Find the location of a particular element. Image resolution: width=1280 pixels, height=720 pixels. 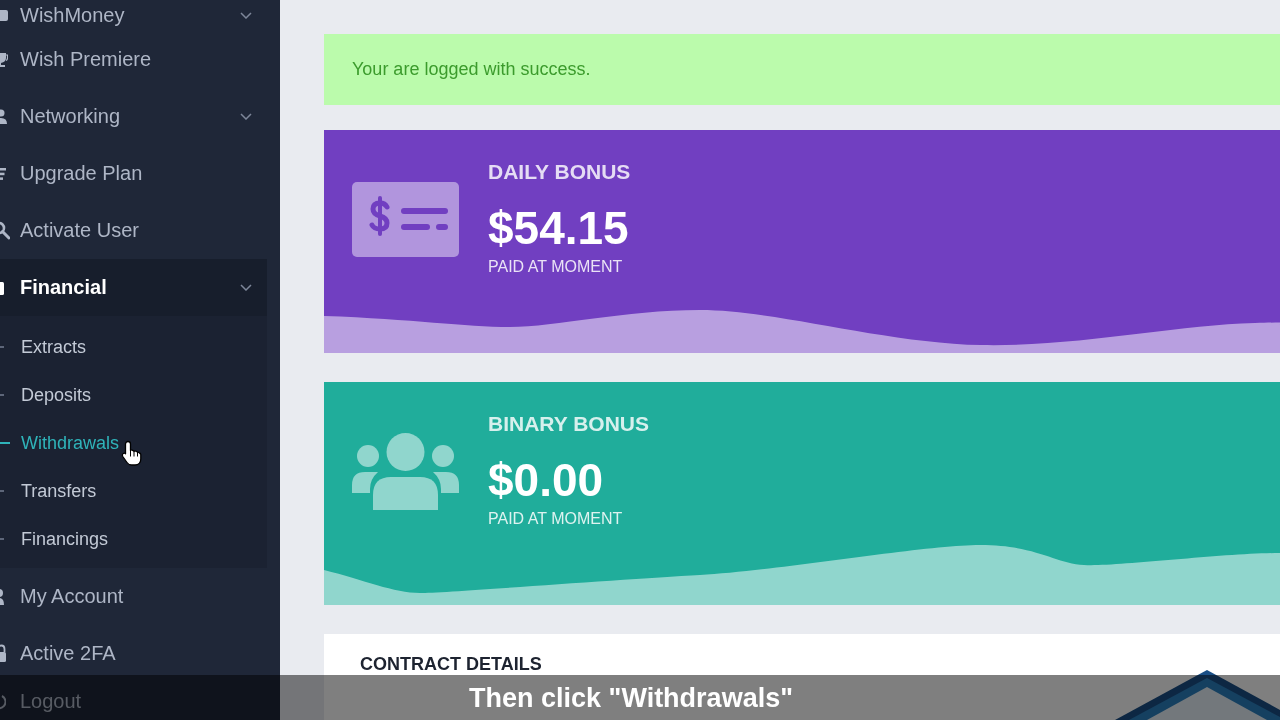

hand-cursor-icon is located at coordinates (132, 453).